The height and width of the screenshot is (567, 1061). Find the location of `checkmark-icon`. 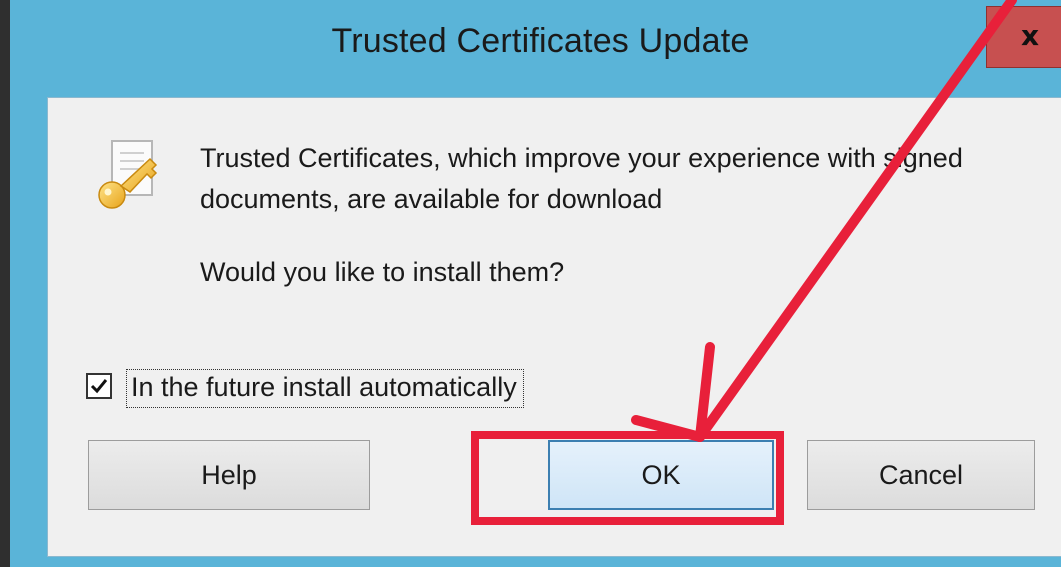

checkmark-icon is located at coordinates (99, 386).